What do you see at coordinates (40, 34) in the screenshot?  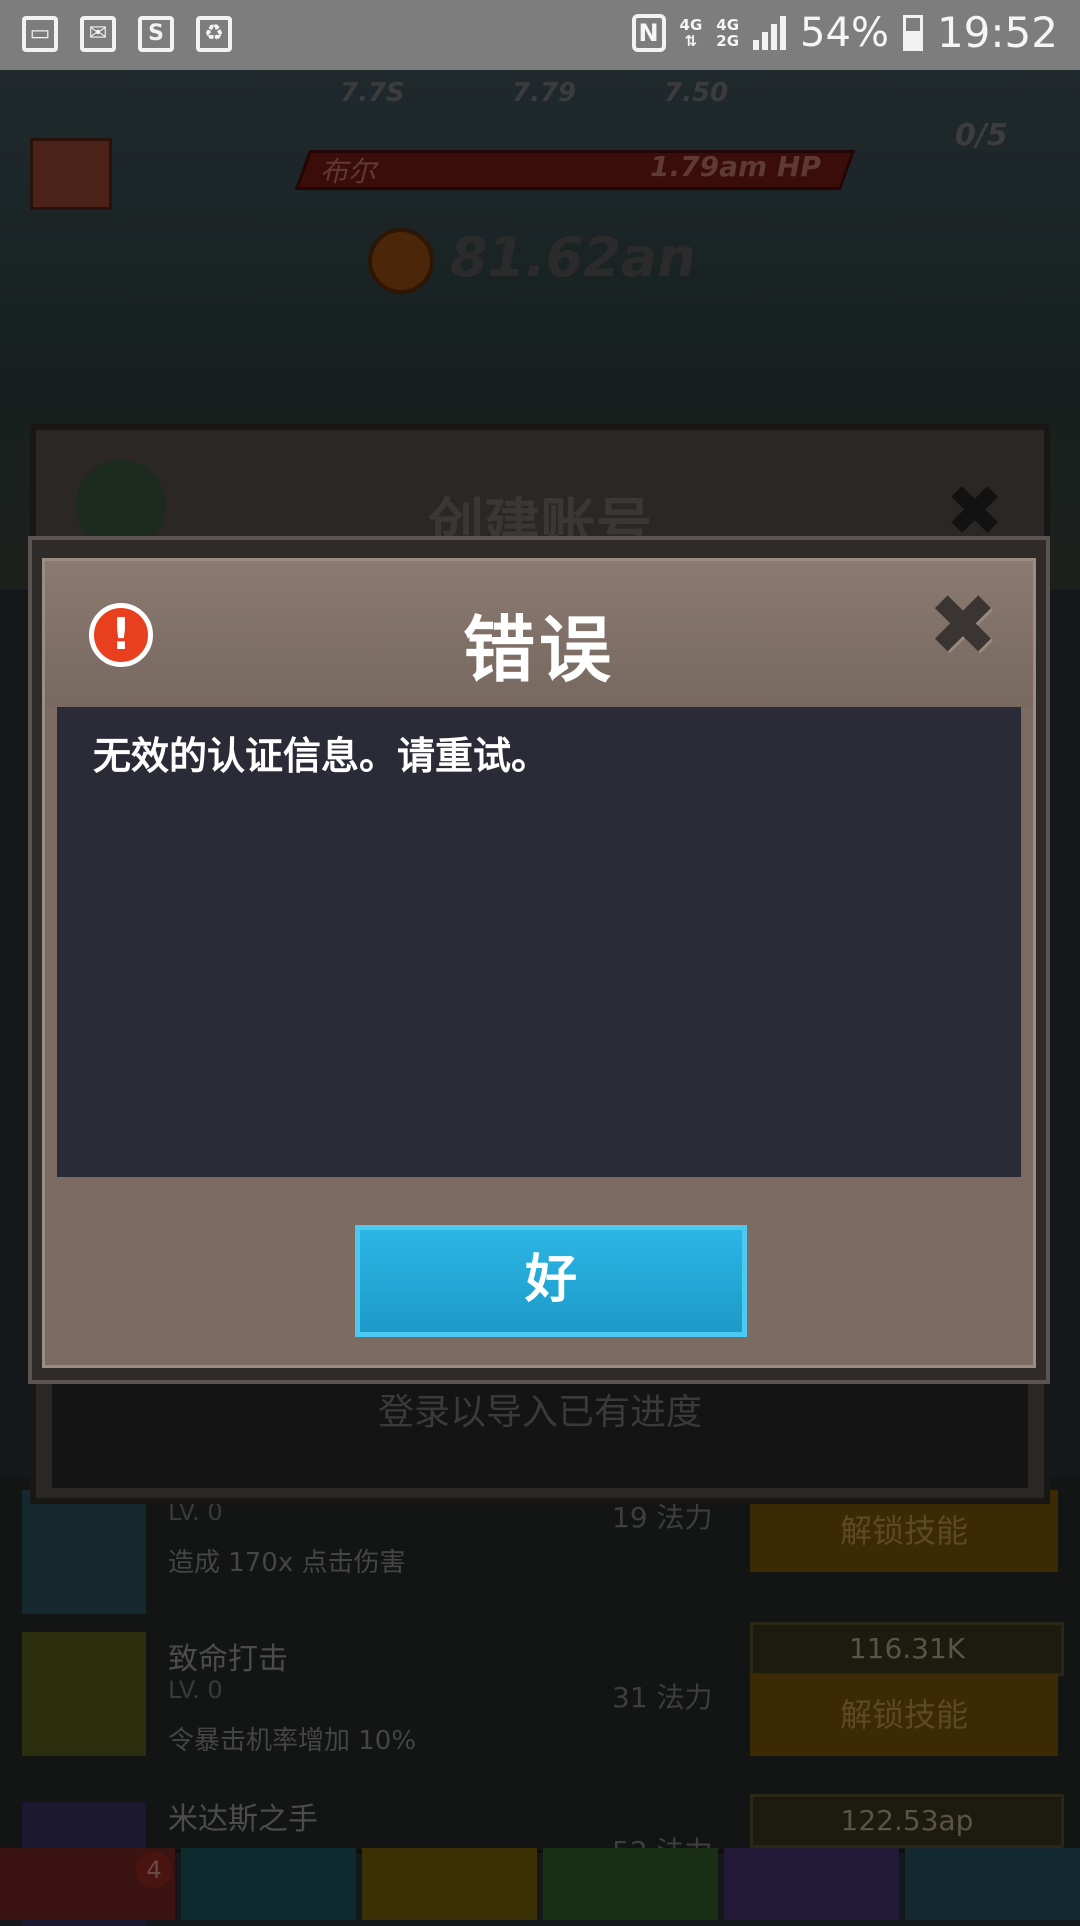 I see `image-icon: ▭` at bounding box center [40, 34].